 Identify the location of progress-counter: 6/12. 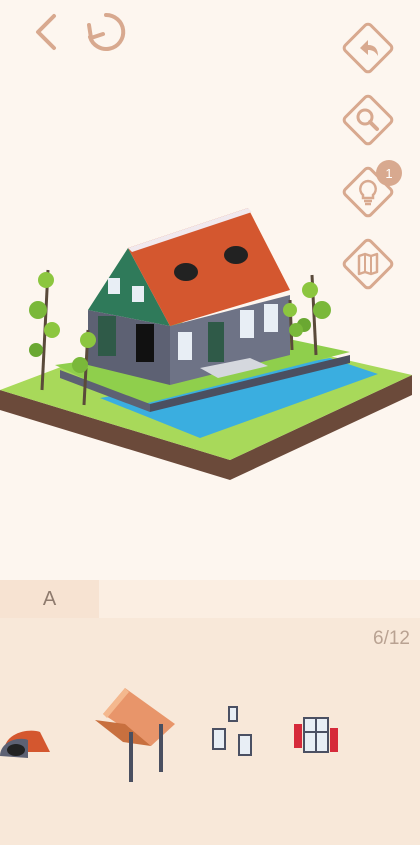
(391, 638).